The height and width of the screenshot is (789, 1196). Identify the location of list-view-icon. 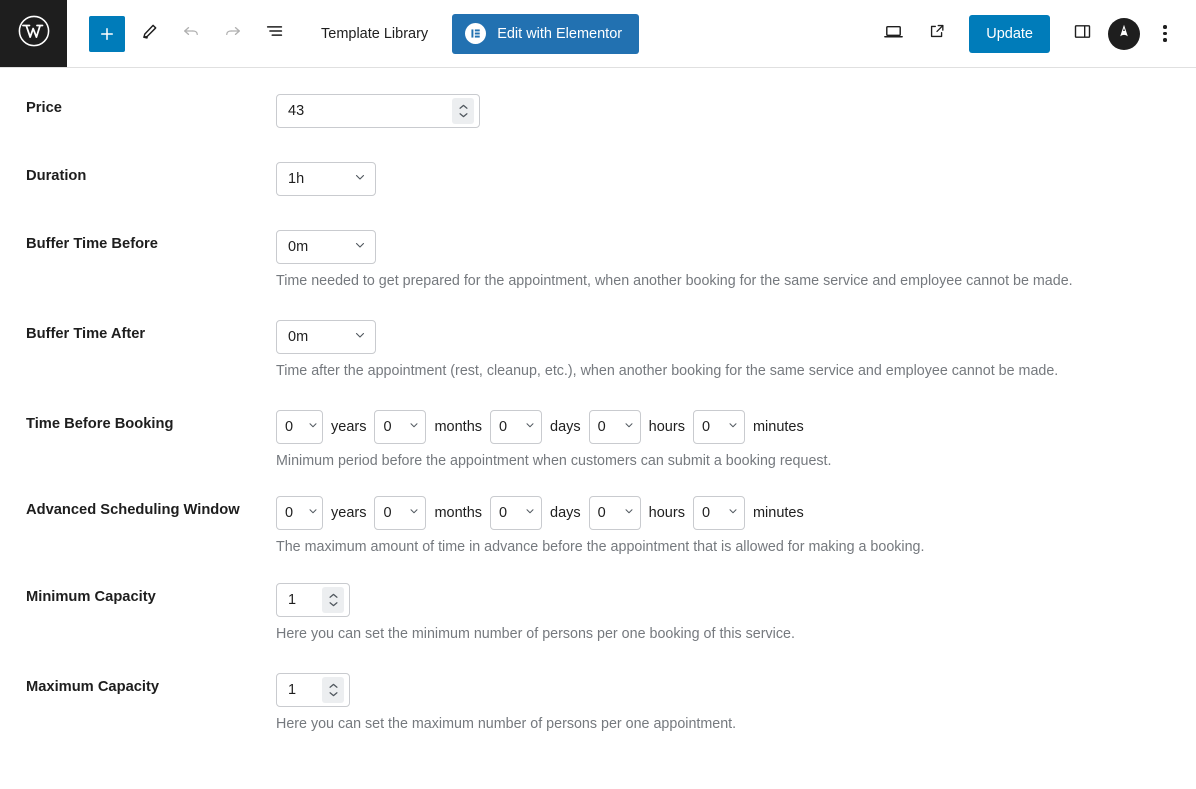
(275, 33).